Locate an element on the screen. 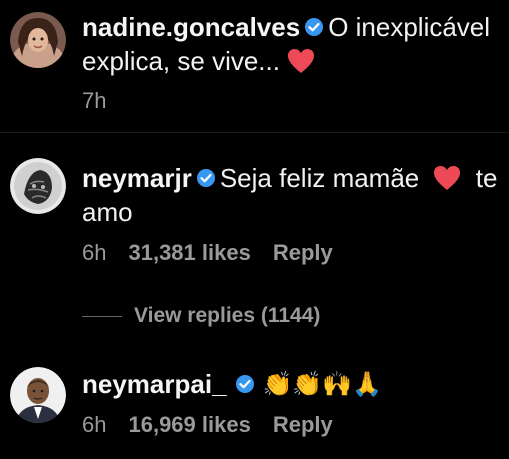 The image size is (509, 459). comment-meta: 7h is located at coordinates (105, 101).